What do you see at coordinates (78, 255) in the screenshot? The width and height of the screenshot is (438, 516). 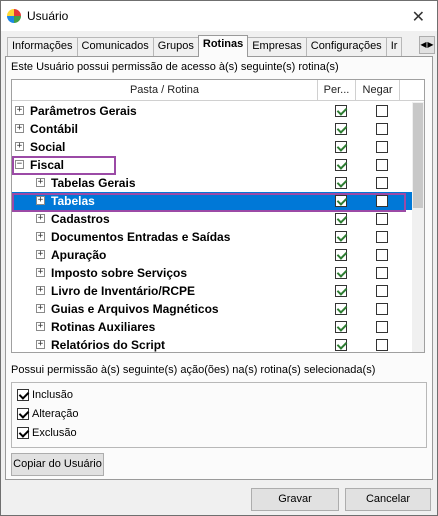 I see `routine-label: Apuração` at bounding box center [78, 255].